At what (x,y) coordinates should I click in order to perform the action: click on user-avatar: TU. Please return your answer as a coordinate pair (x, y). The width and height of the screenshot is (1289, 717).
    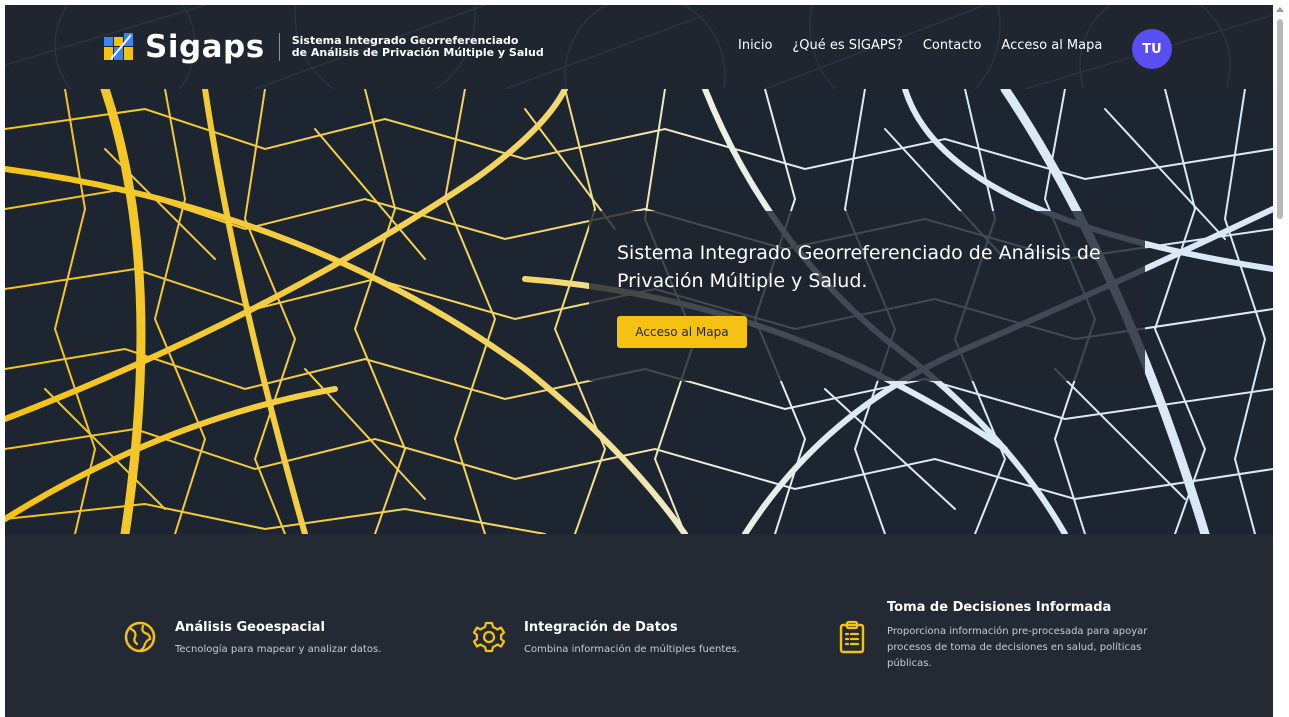
    Looking at the image, I should click on (1152, 49).